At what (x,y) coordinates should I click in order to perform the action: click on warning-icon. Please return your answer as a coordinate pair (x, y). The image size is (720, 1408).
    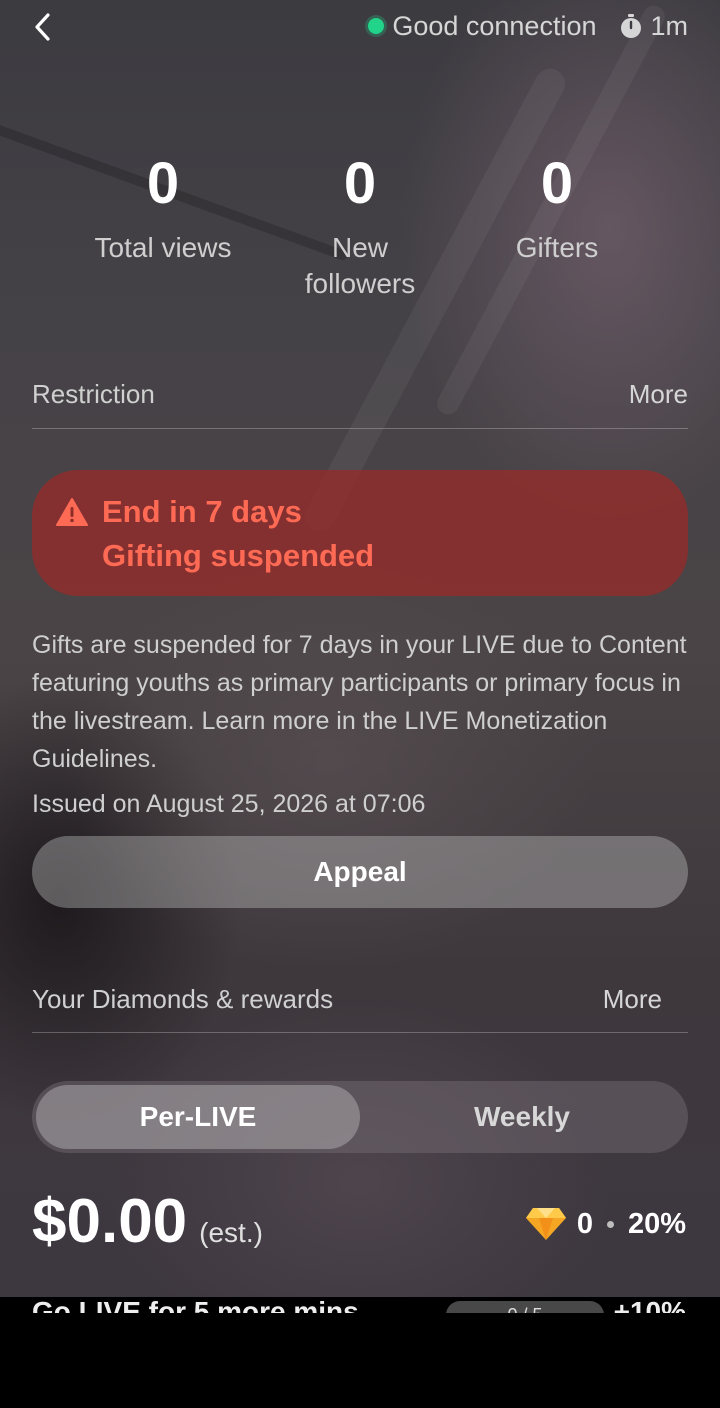
    Looking at the image, I should click on (72, 512).